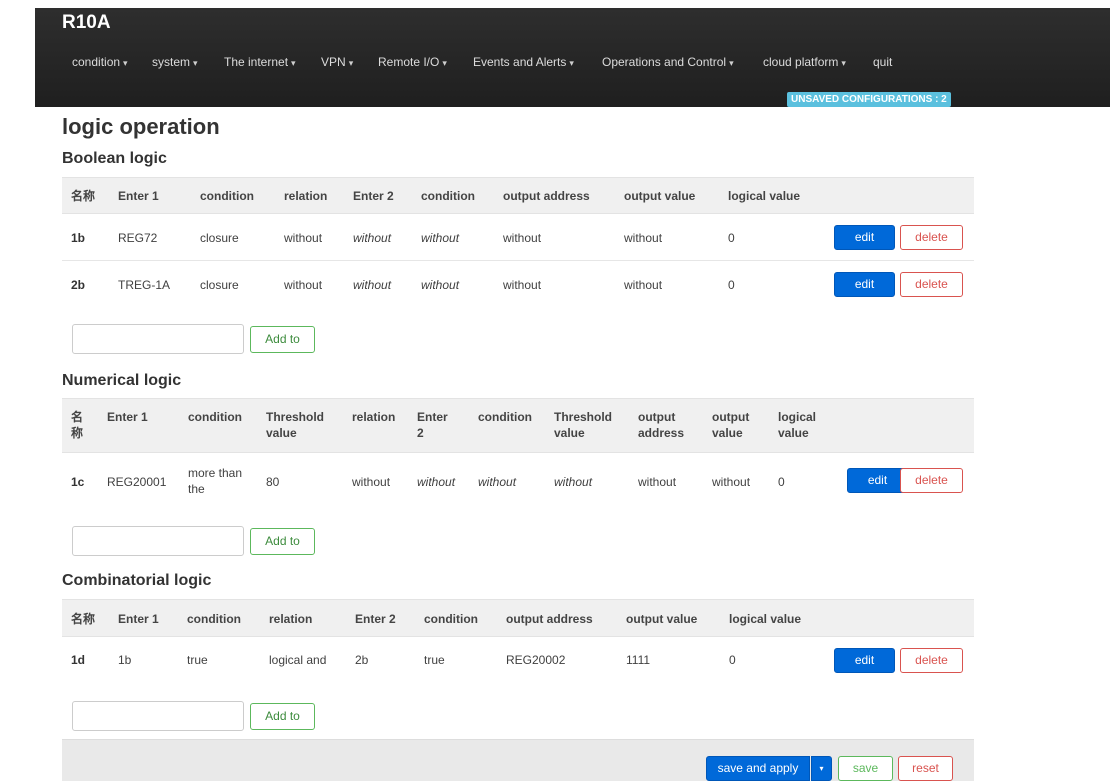  What do you see at coordinates (273, 482) in the screenshot?
I see `cell-threshold: 80` at bounding box center [273, 482].